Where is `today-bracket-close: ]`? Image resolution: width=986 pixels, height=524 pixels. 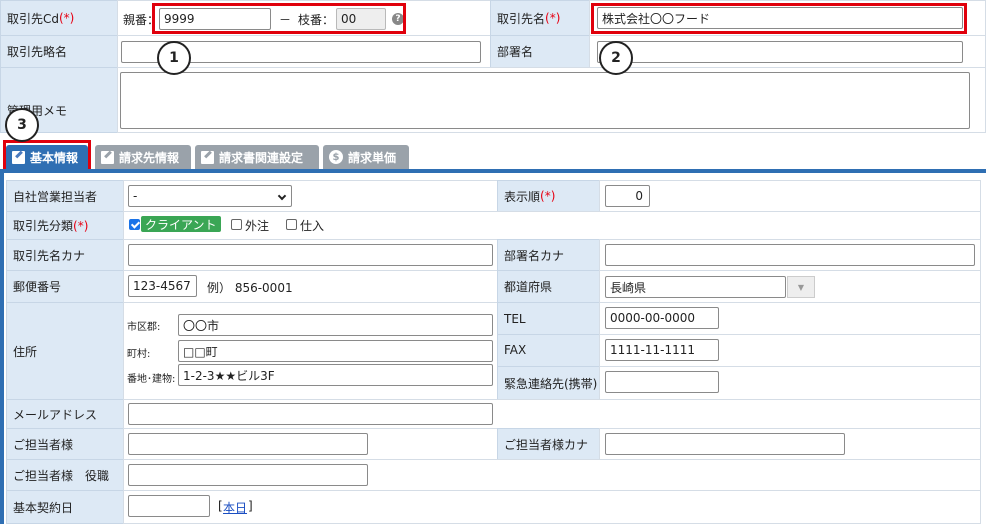 today-bracket-close: ] is located at coordinates (250, 506).